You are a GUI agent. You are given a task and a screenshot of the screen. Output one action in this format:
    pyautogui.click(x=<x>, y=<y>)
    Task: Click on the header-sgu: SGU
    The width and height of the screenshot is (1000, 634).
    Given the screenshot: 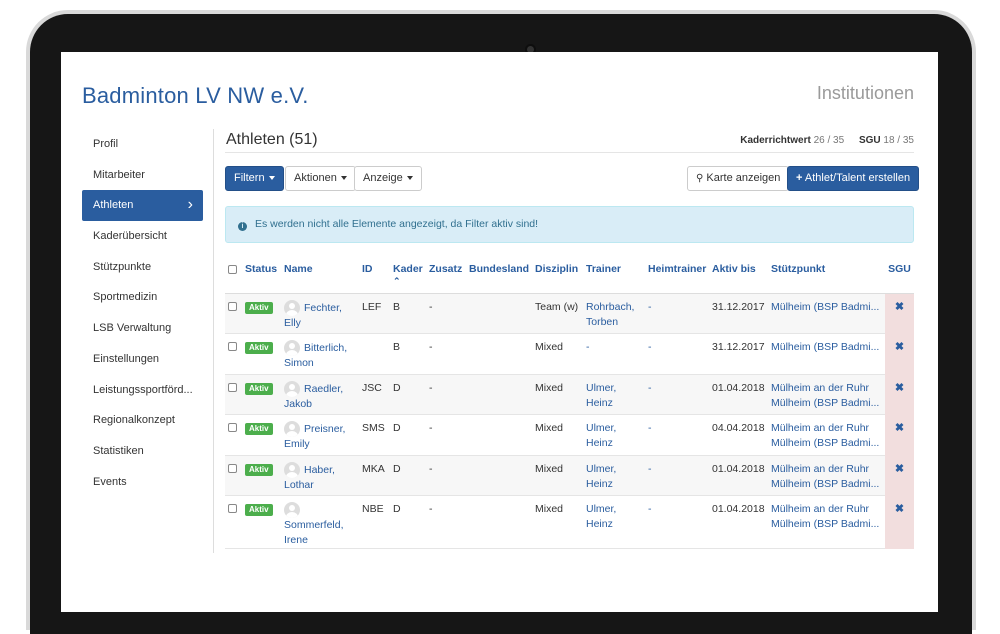 What is the action you would take?
    pyautogui.click(x=899, y=275)
    